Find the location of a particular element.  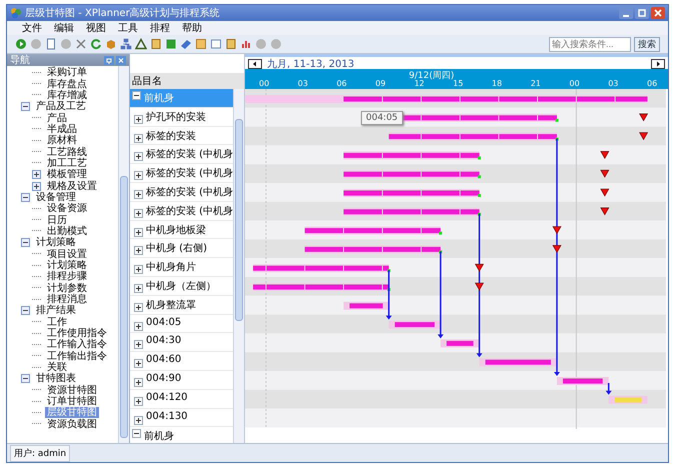

tree-item: 采购订单 is located at coordinates (67, 72).